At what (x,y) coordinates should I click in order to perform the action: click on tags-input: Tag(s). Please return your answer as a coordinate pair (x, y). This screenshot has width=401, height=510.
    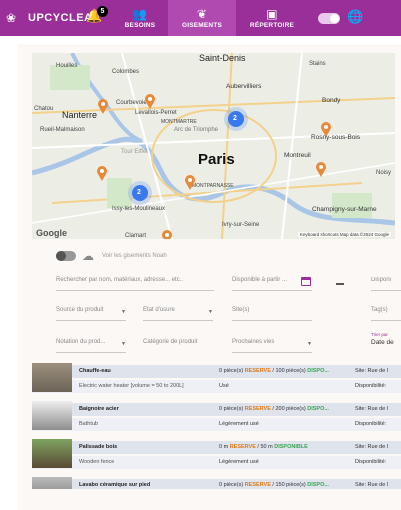
    Looking at the image, I should click on (386, 314).